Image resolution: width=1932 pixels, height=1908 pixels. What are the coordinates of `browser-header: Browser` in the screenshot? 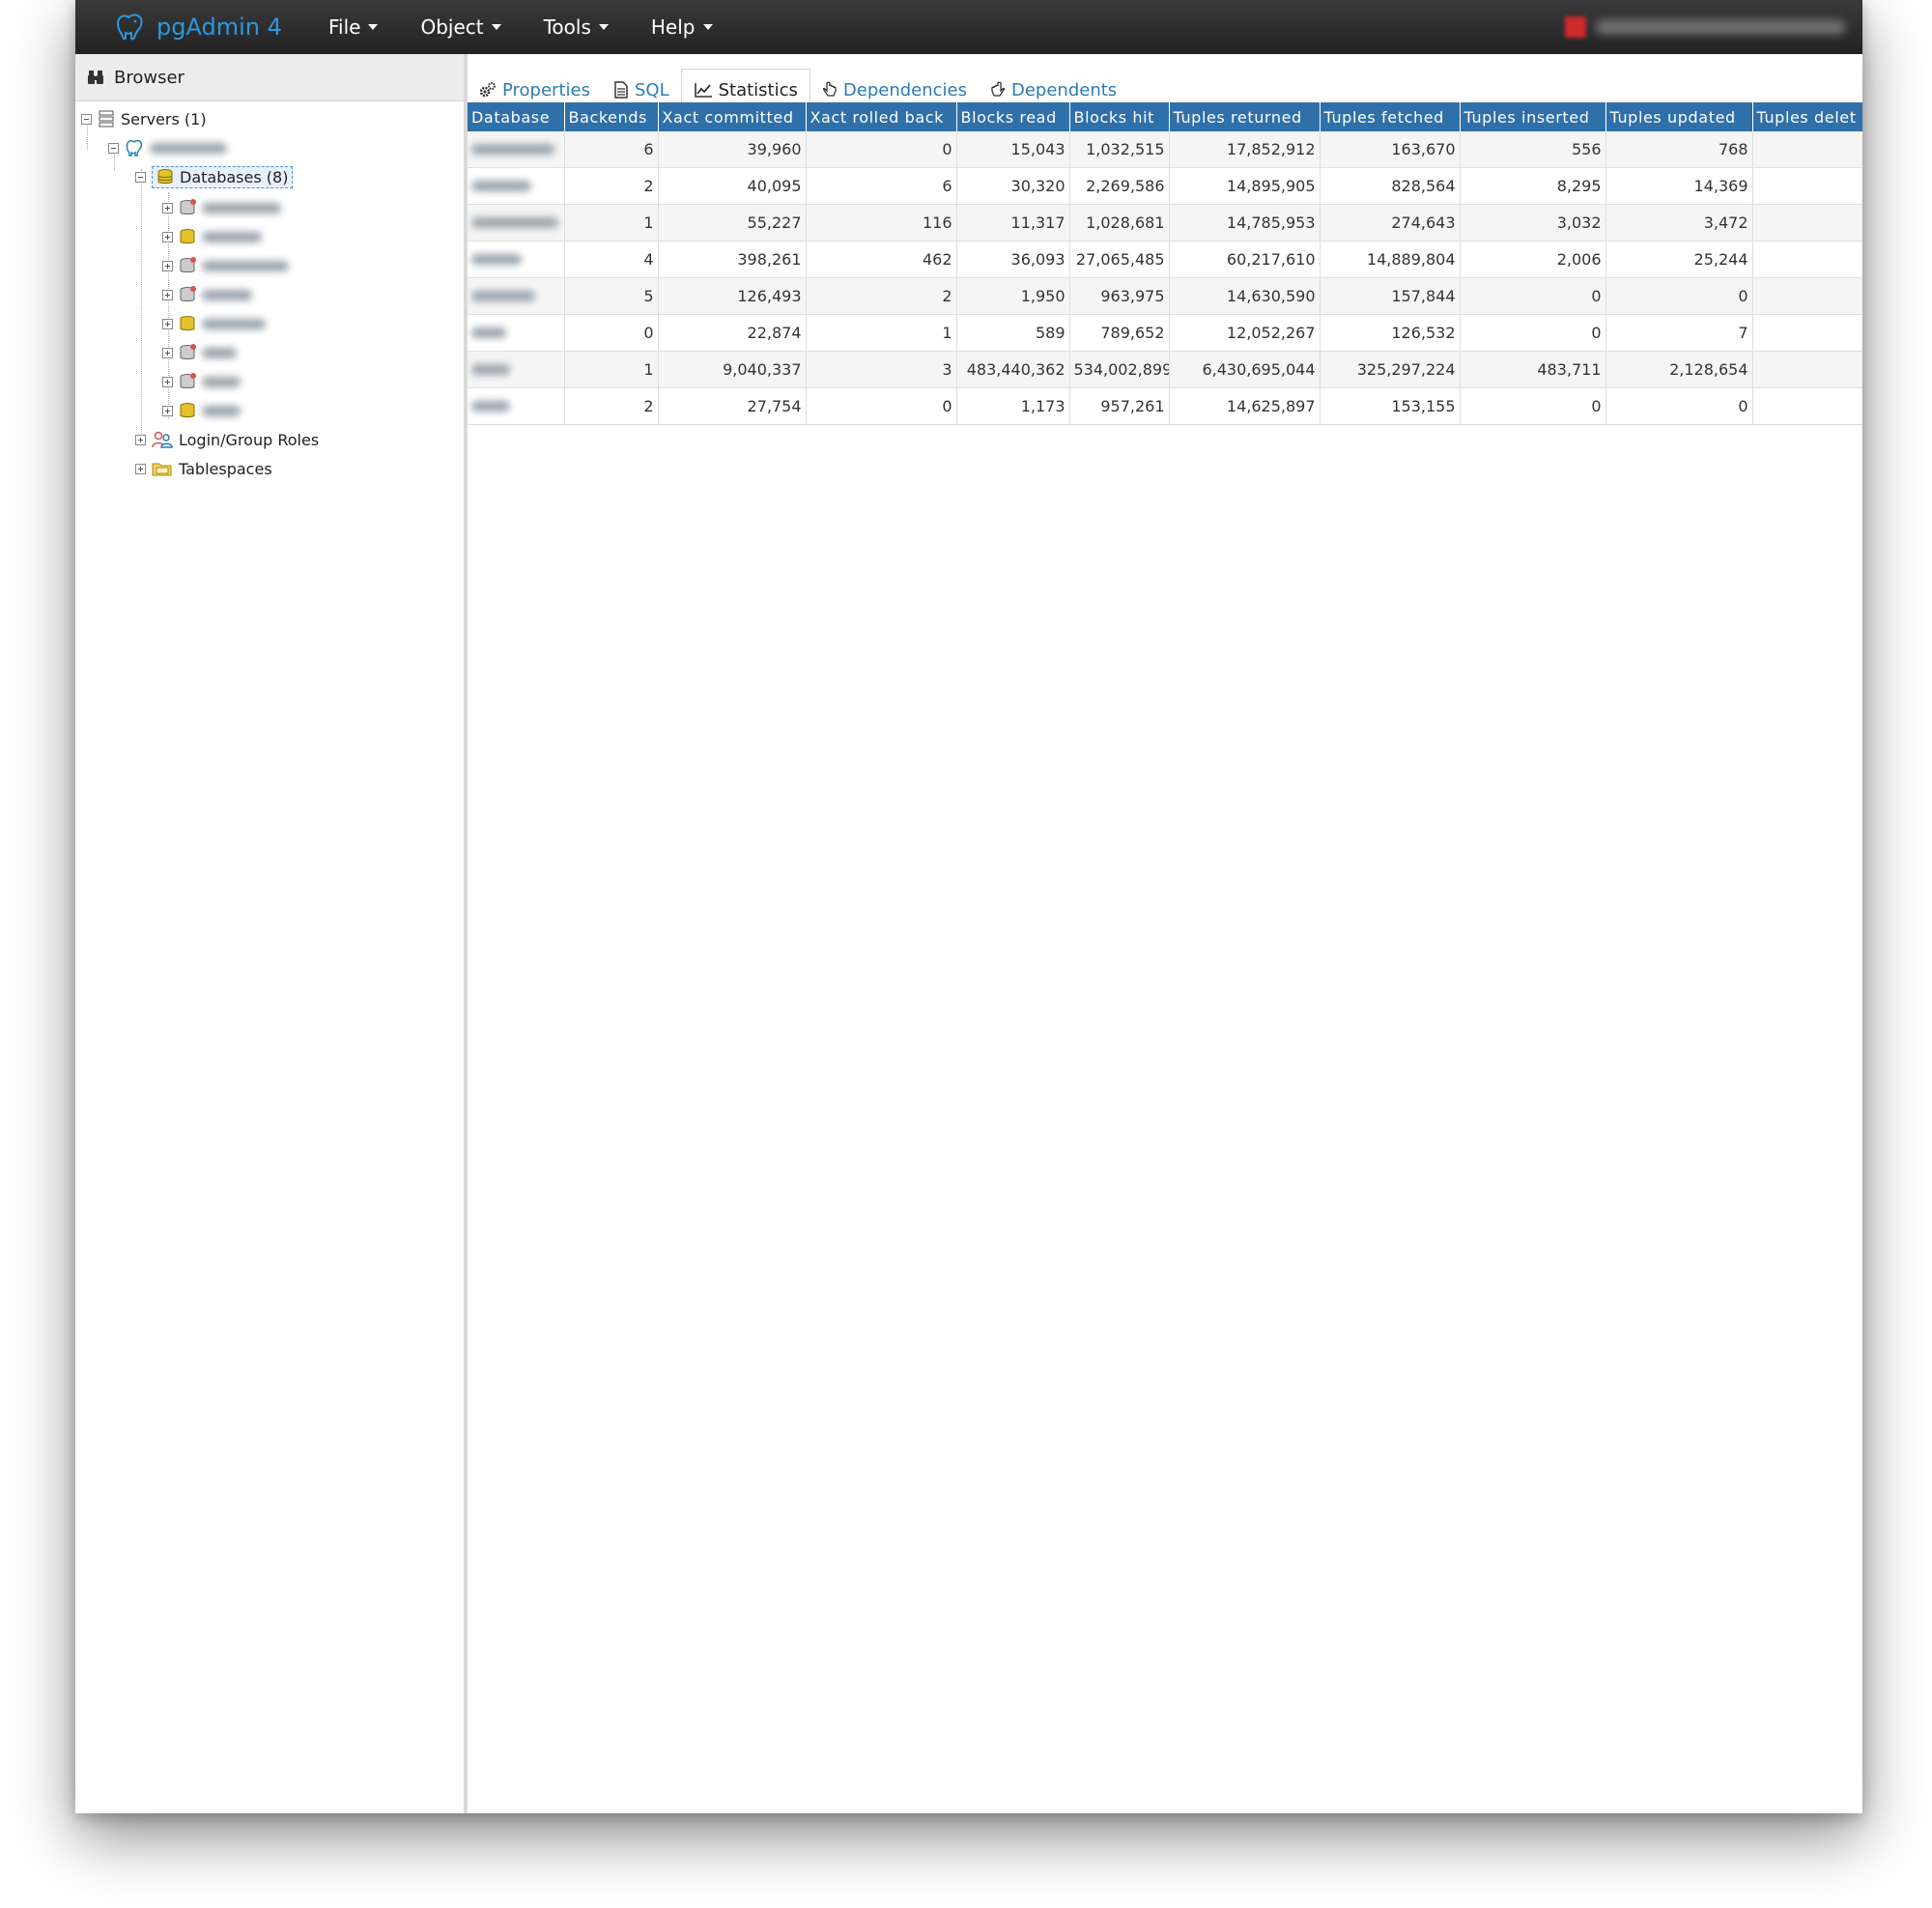 It's located at (269, 78).